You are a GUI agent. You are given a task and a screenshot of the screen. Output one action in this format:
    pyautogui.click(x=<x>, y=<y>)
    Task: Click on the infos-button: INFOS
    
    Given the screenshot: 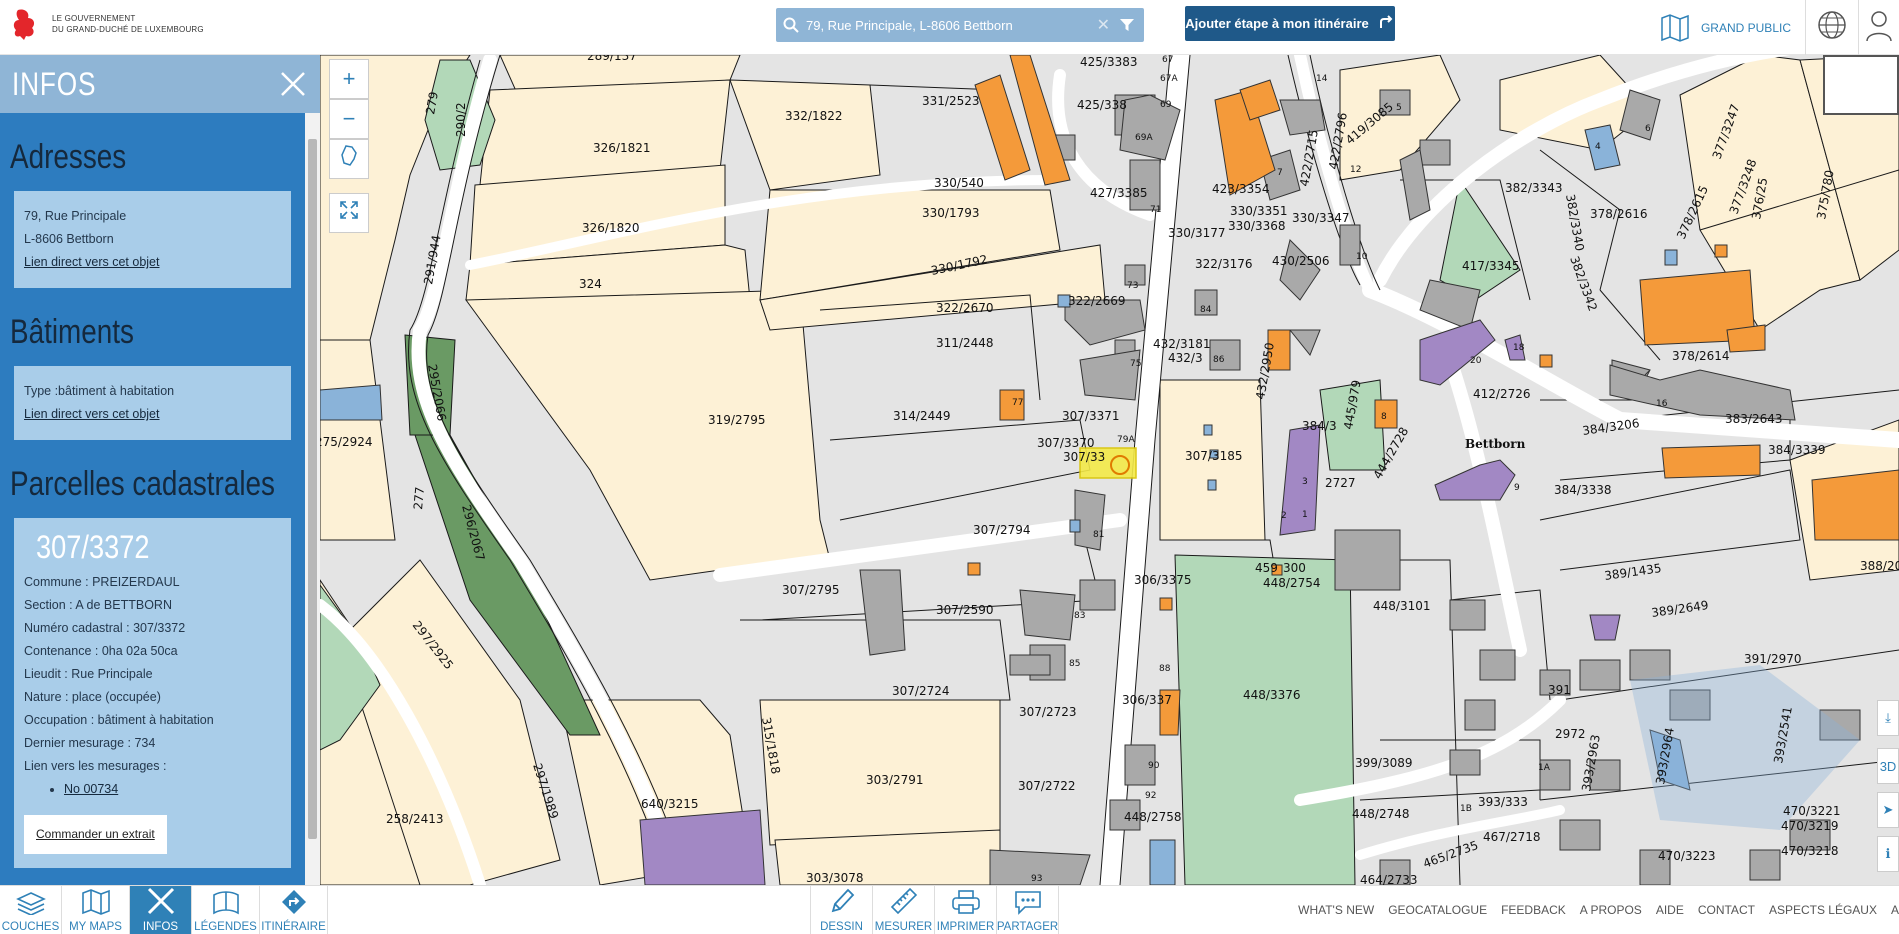 What is the action you would take?
    pyautogui.click(x=161, y=910)
    